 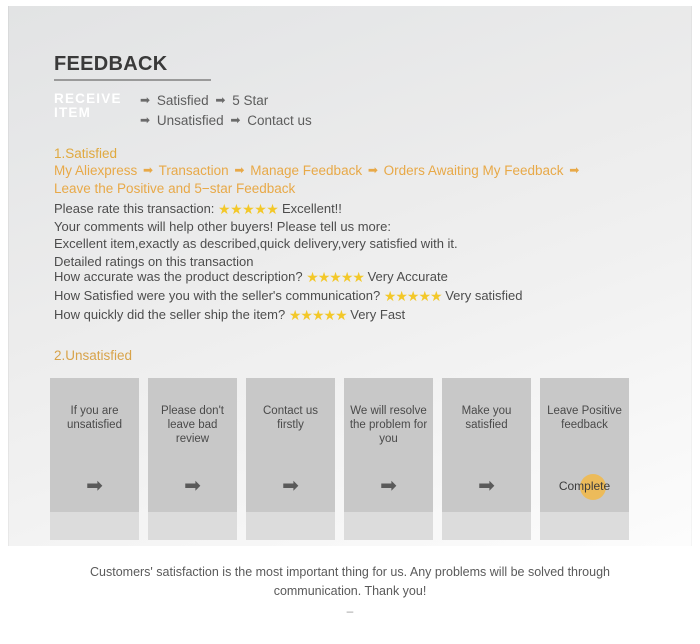 I want to click on rating-value: Very Accurate, so click(x=407, y=276).